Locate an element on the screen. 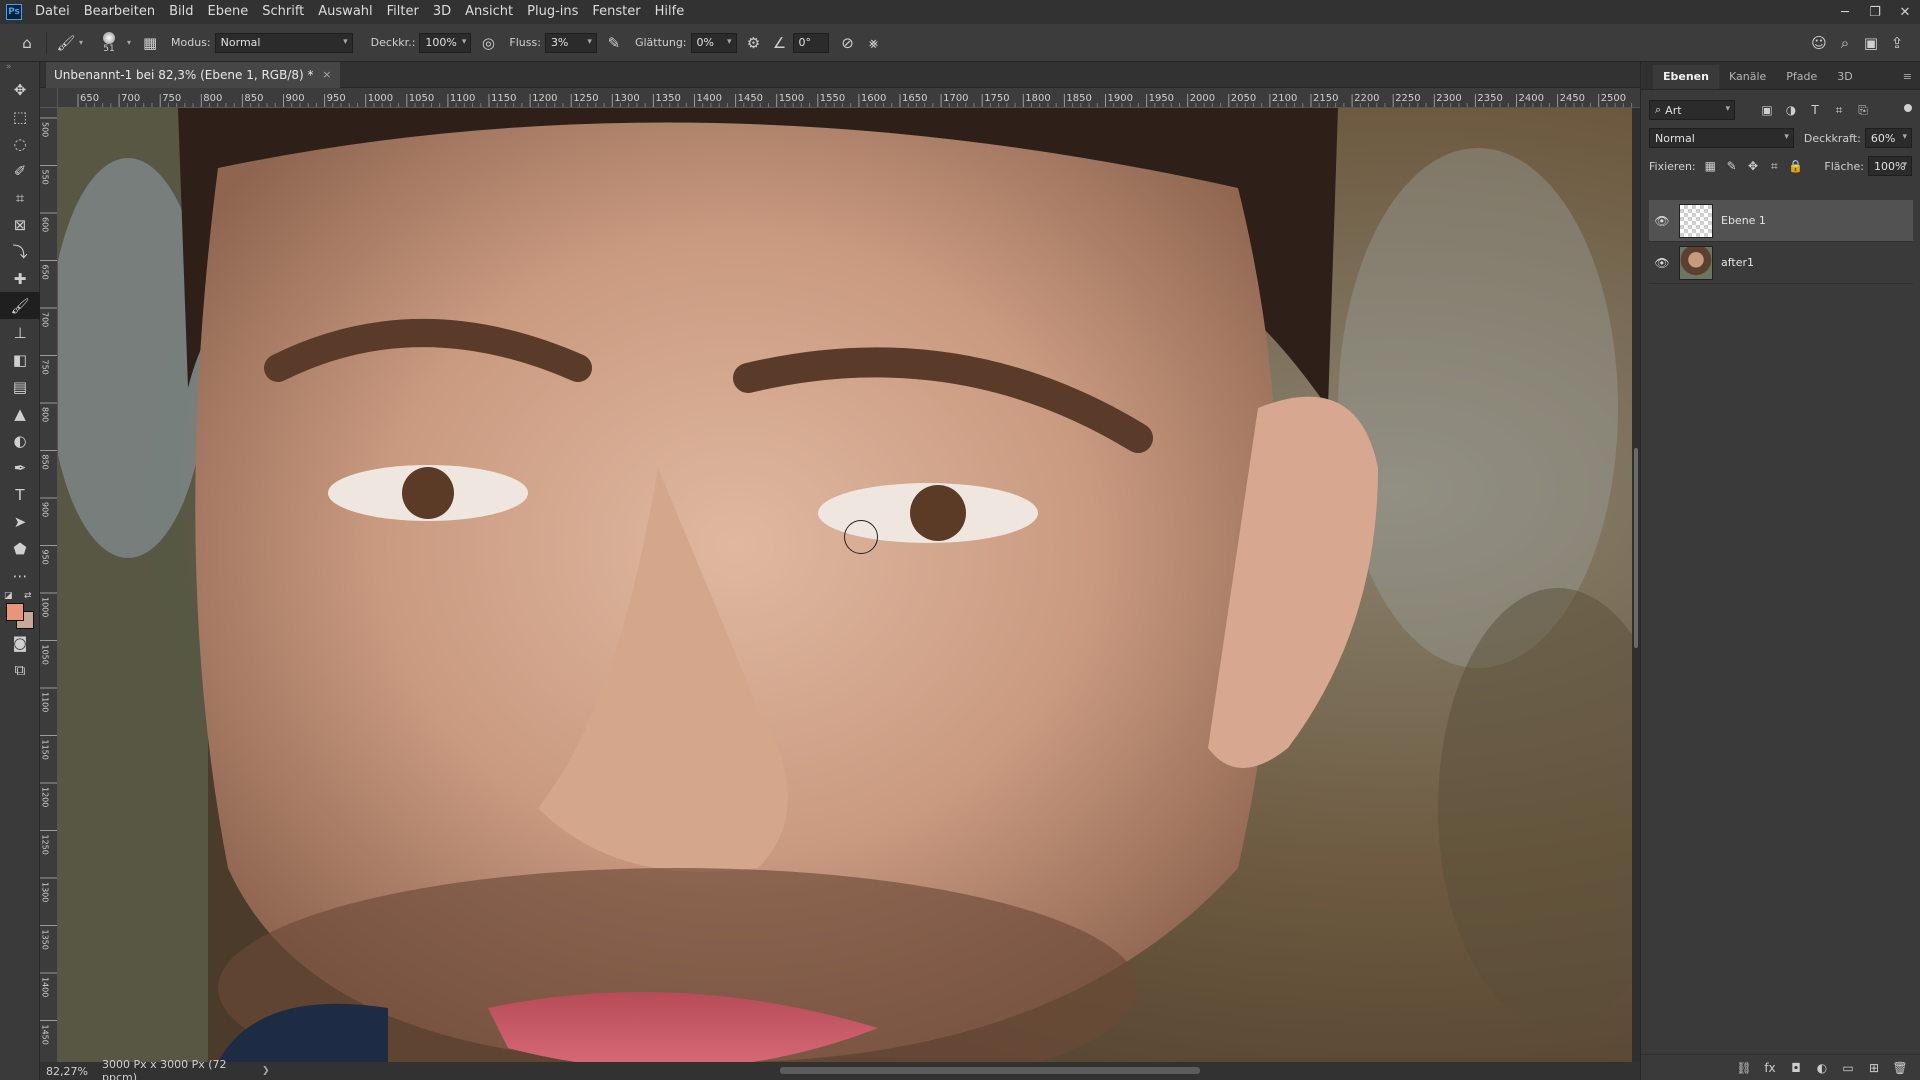 Image resolution: width=1920 pixels, height=1080 pixels. menu-bearbeiten: Bearbeiten is located at coordinates (119, 12).